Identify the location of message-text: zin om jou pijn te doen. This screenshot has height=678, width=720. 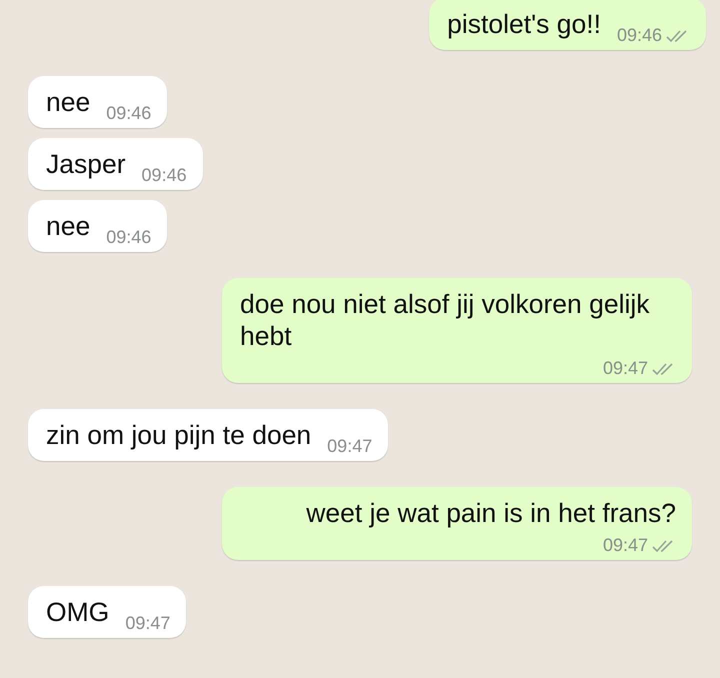
(179, 435).